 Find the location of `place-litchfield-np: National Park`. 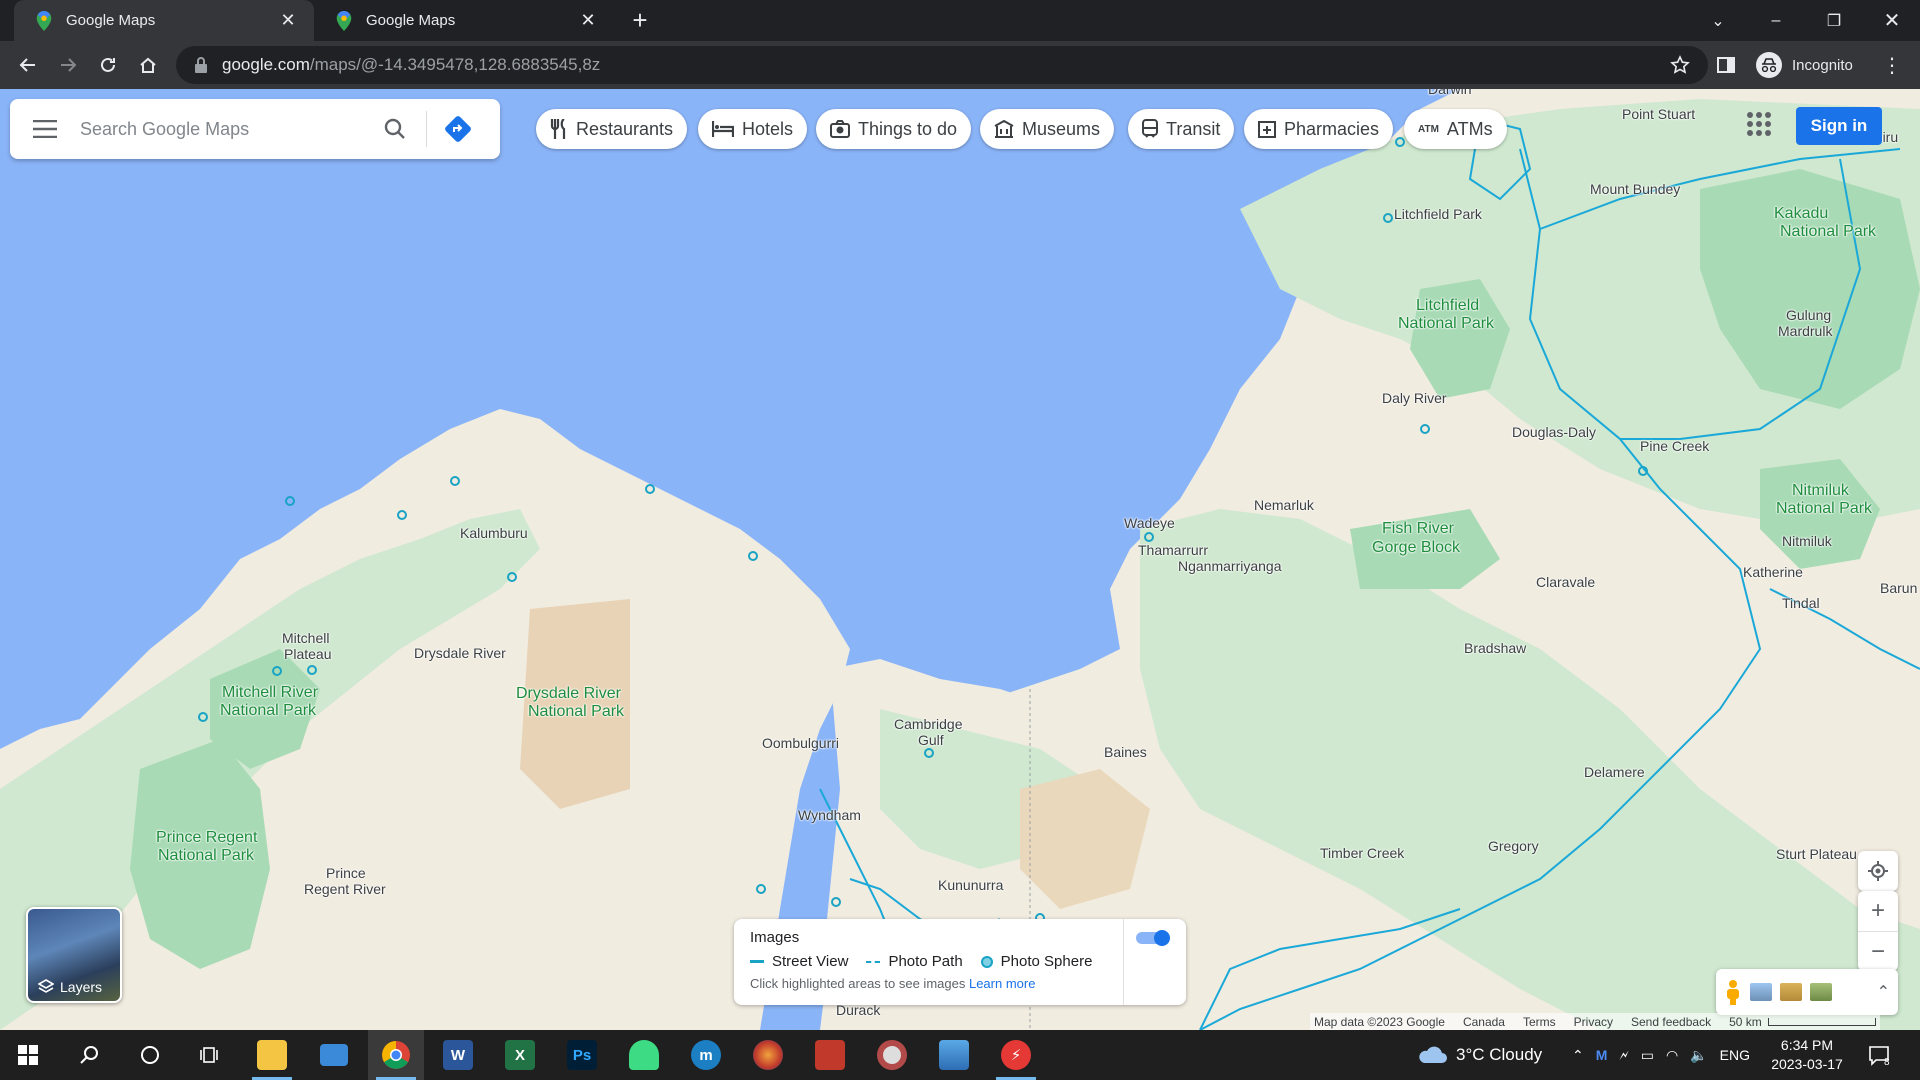

place-litchfield-np: National Park is located at coordinates (1446, 324).